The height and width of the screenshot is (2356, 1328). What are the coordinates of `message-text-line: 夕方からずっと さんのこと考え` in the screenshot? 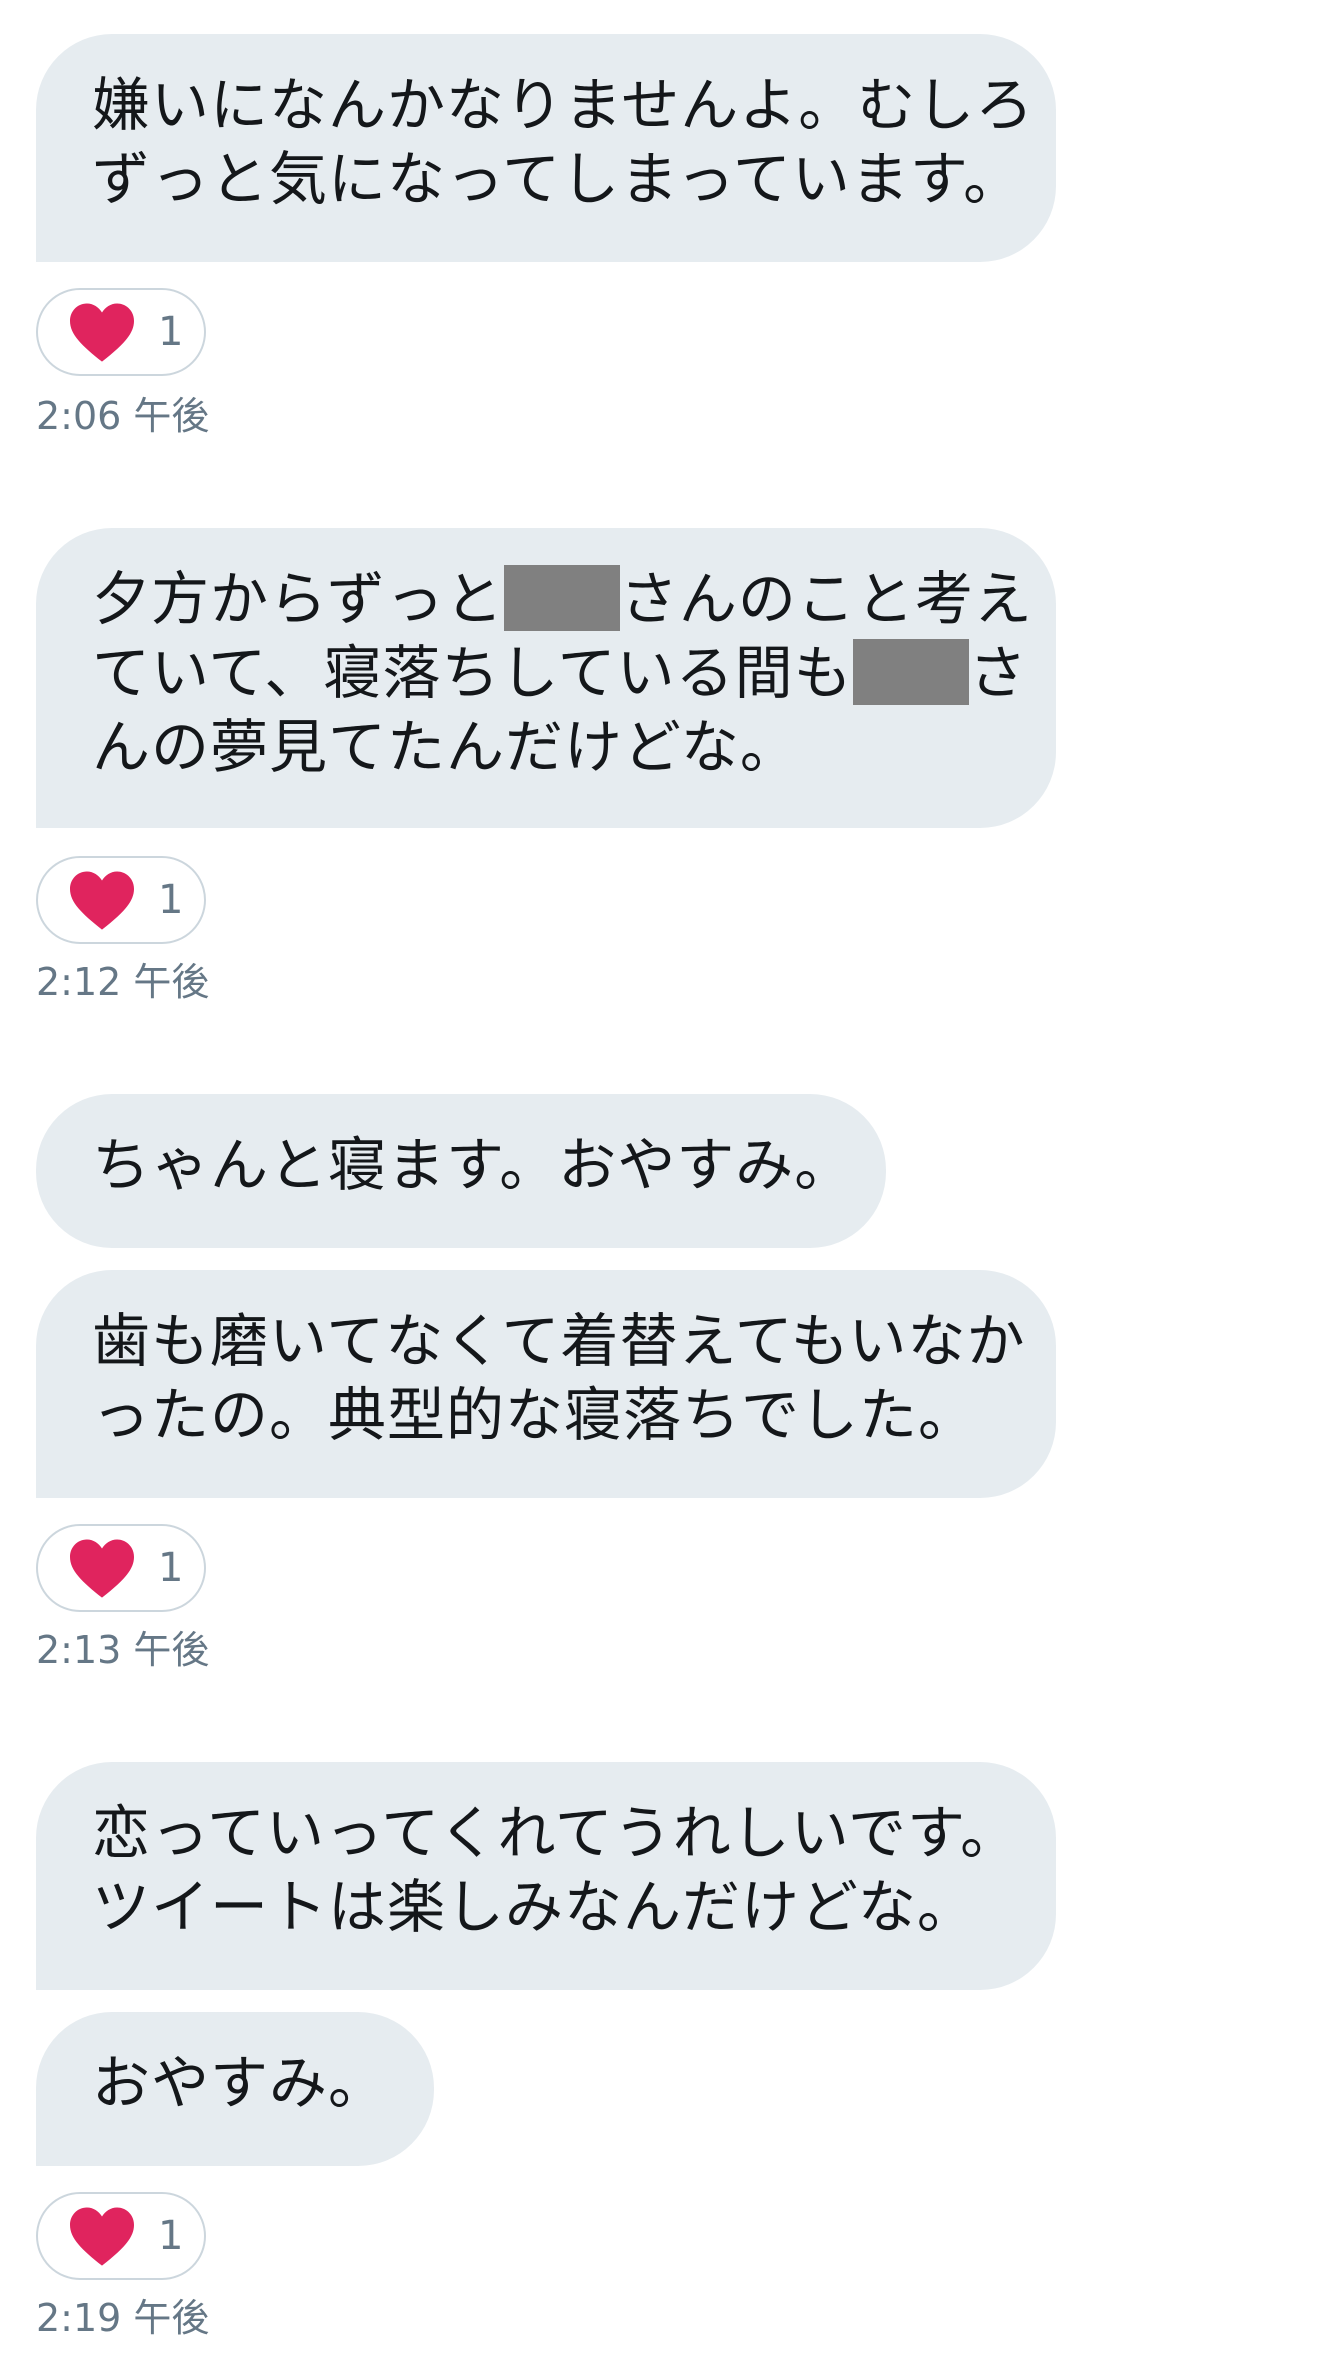 It's located at (562, 599).